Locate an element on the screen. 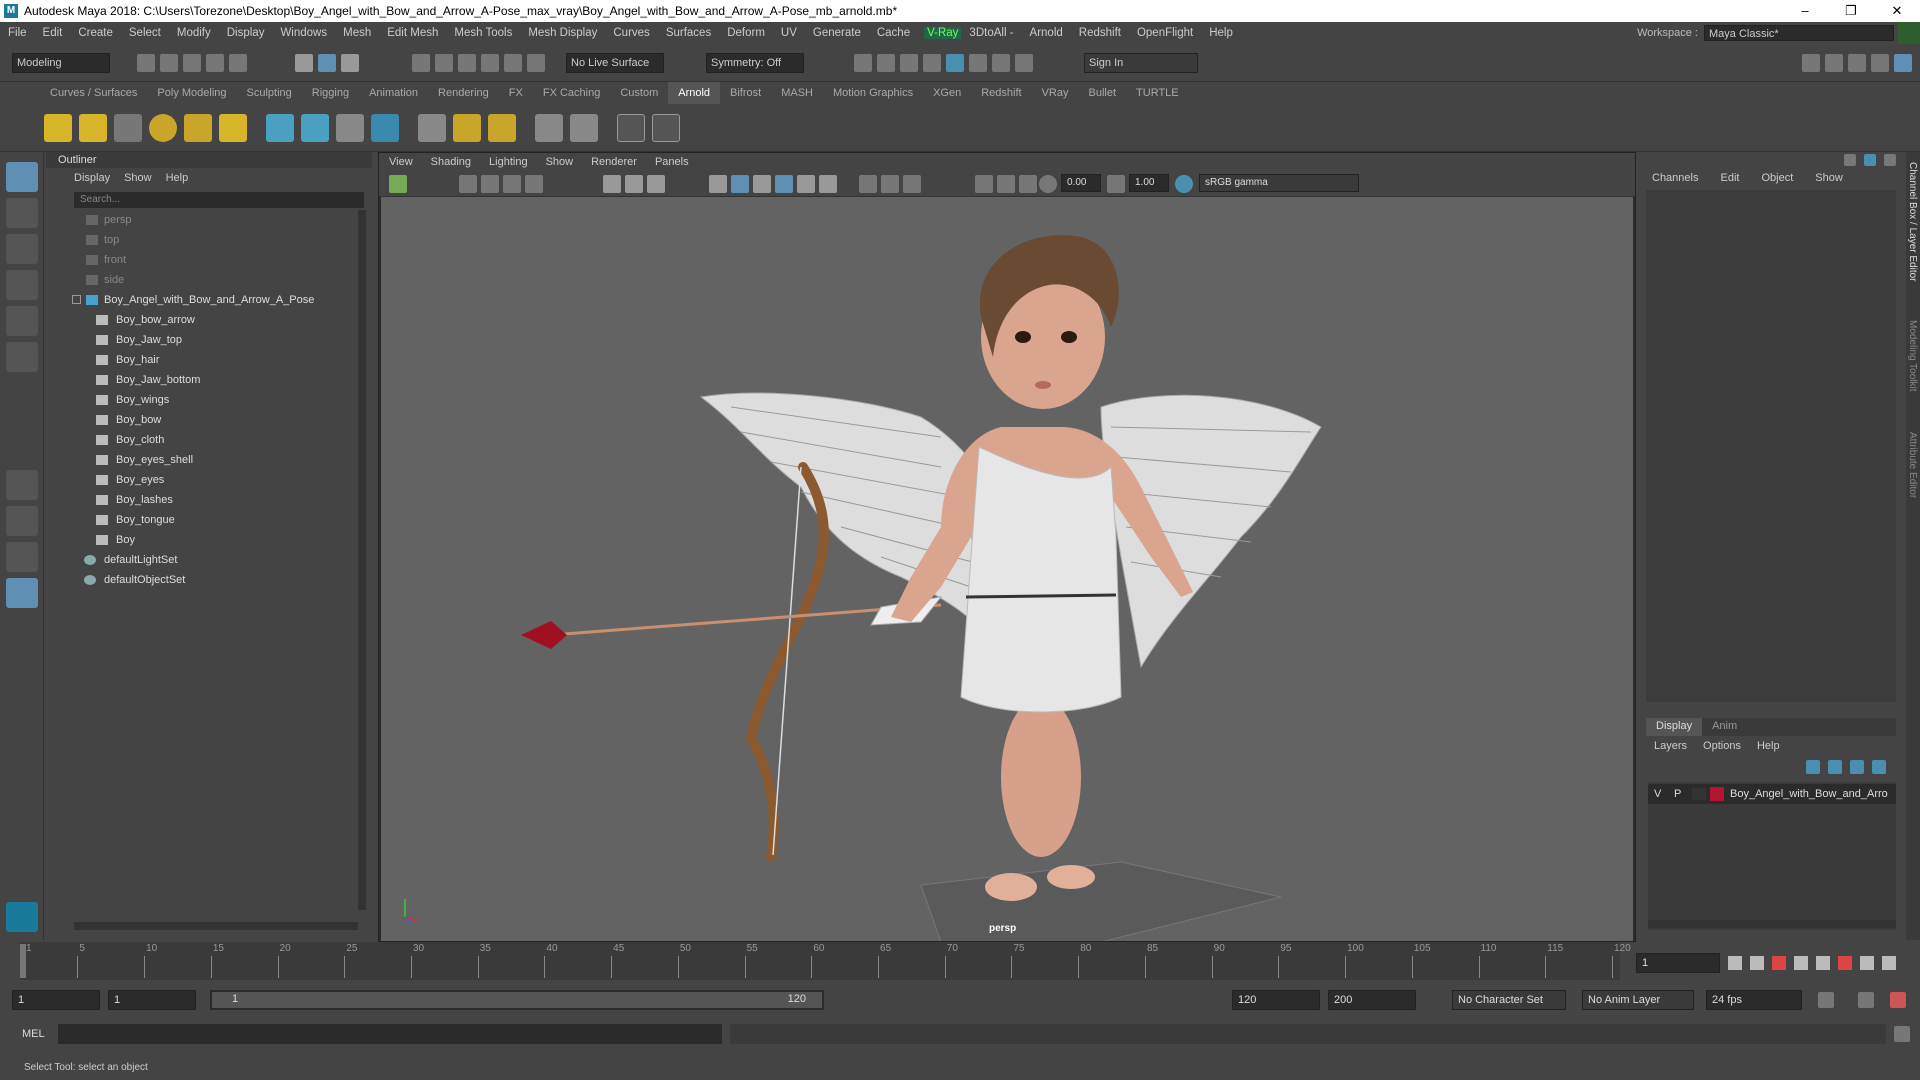 Image resolution: width=1920 pixels, height=1080 pixels. current-frame-field: 1 is located at coordinates (1678, 963).